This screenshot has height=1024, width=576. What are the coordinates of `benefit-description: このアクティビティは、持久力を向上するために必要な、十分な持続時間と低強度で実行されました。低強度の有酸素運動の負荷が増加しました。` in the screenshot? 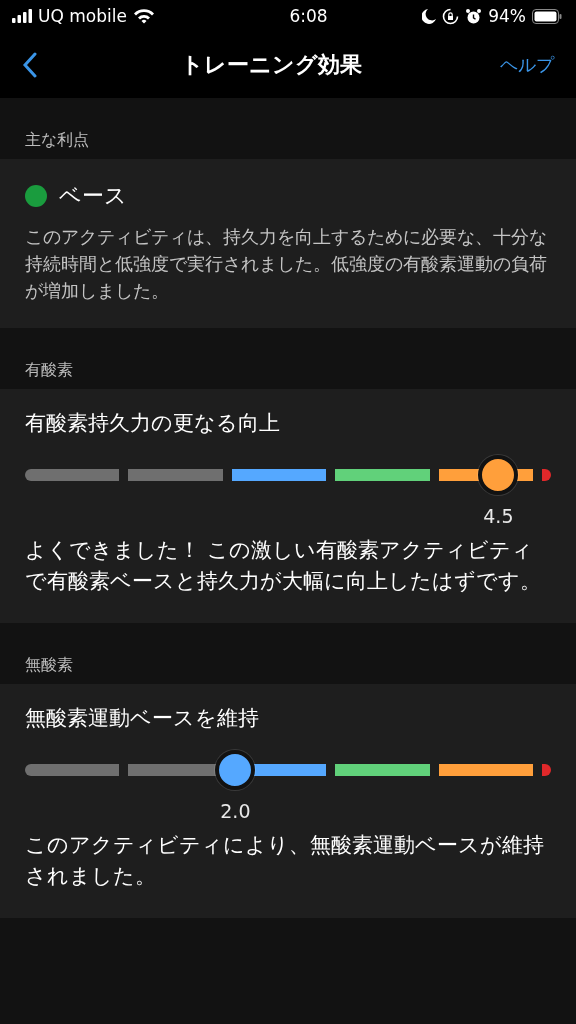 It's located at (286, 264).